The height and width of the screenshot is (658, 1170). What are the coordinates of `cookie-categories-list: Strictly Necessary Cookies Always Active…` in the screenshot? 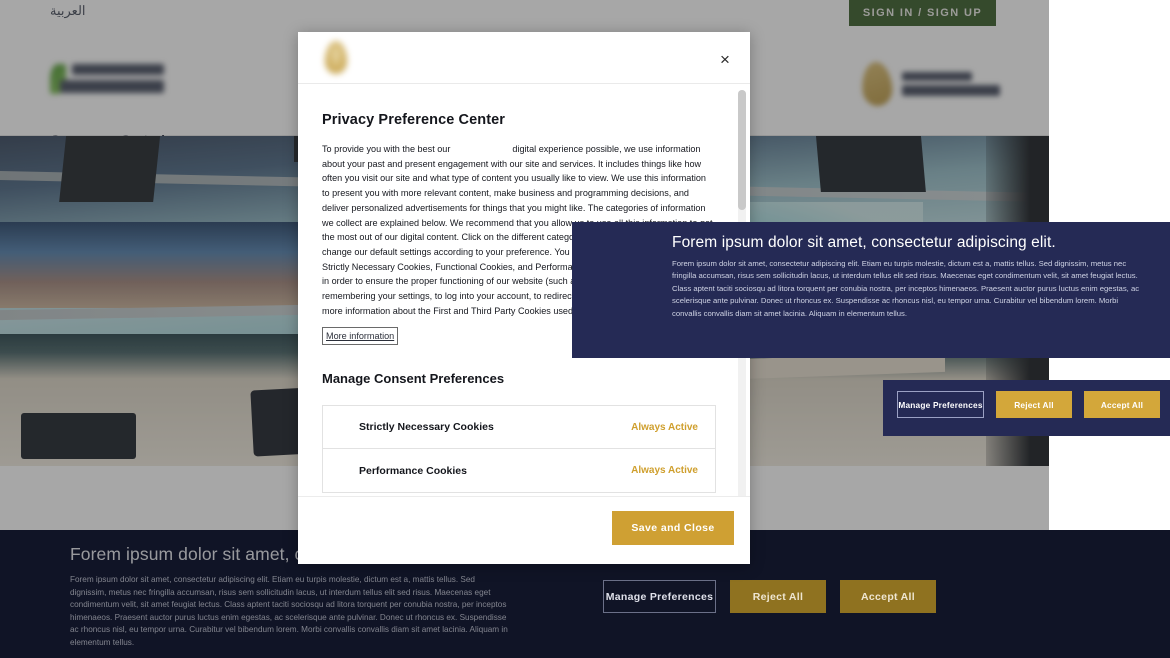 It's located at (519, 449).